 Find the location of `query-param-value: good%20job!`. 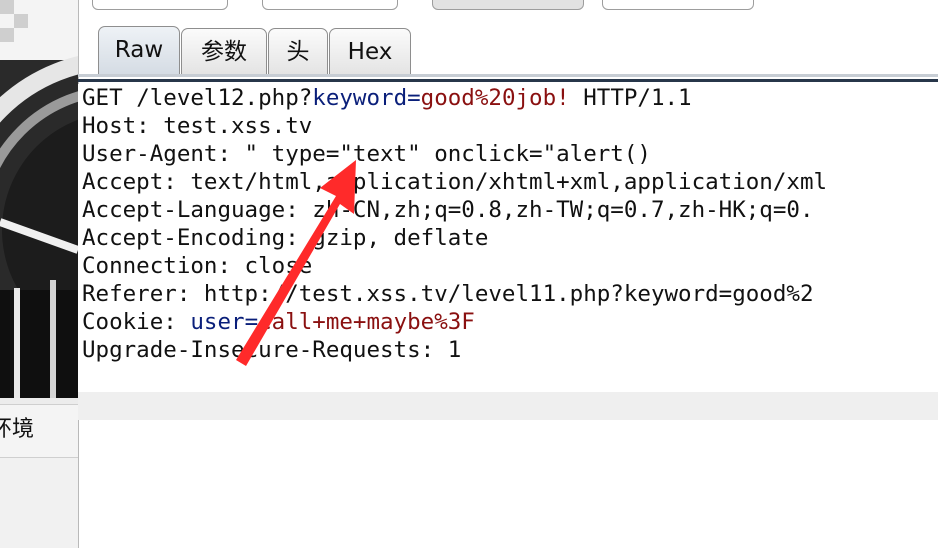

query-param-value: good%20job! is located at coordinates (495, 98).